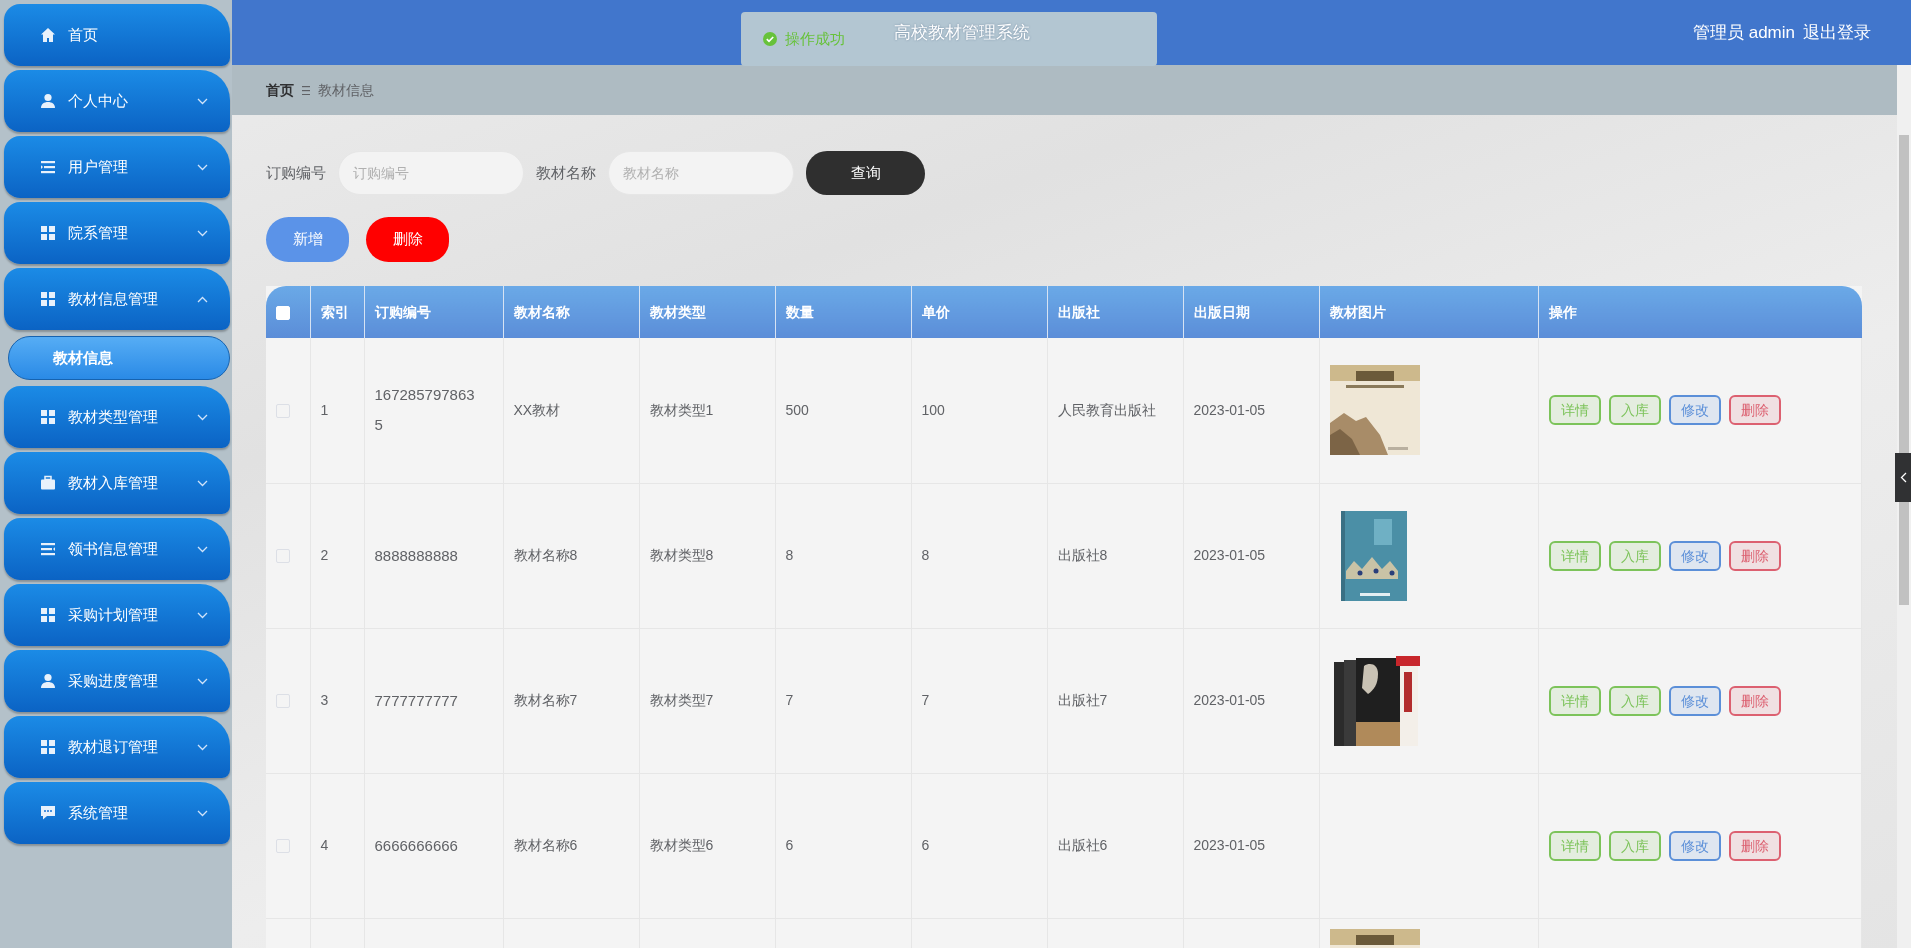 The width and height of the screenshot is (1911, 948). I want to click on column-header: 操作, so click(1700, 312).